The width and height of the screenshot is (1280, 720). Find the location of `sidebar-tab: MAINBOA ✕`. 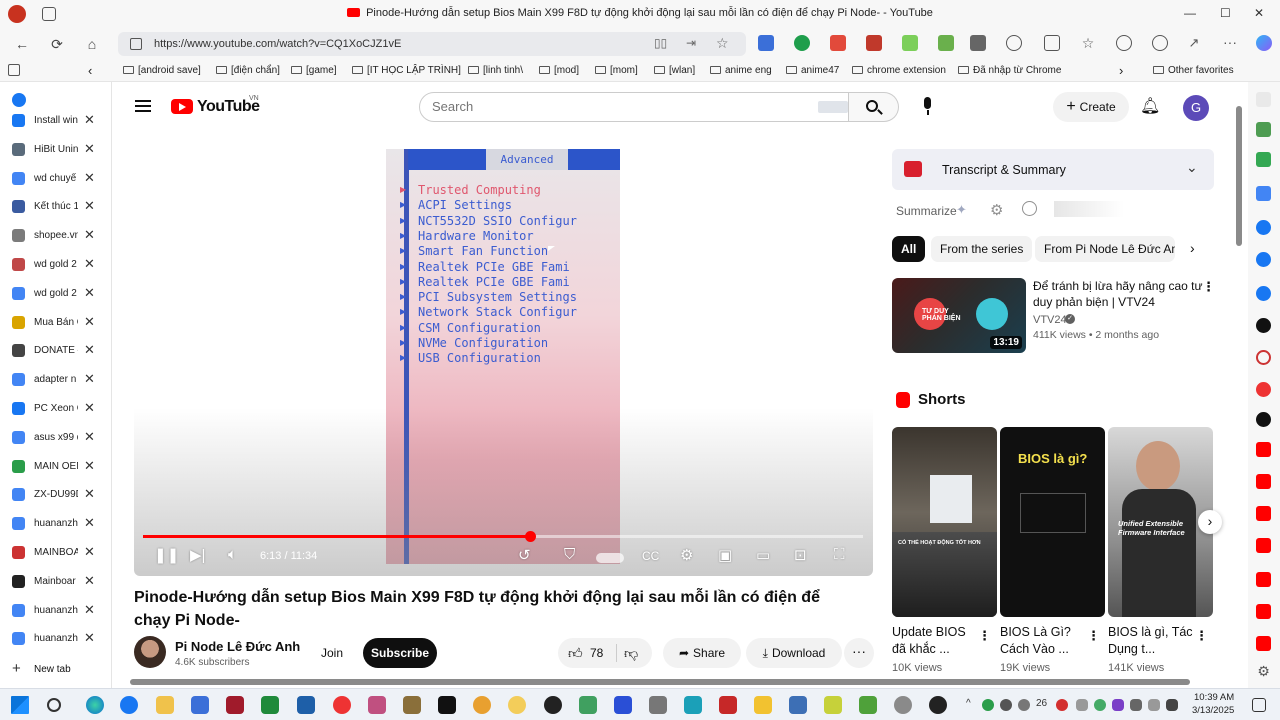

sidebar-tab: MAINBOA ✕ is located at coordinates (56, 553).